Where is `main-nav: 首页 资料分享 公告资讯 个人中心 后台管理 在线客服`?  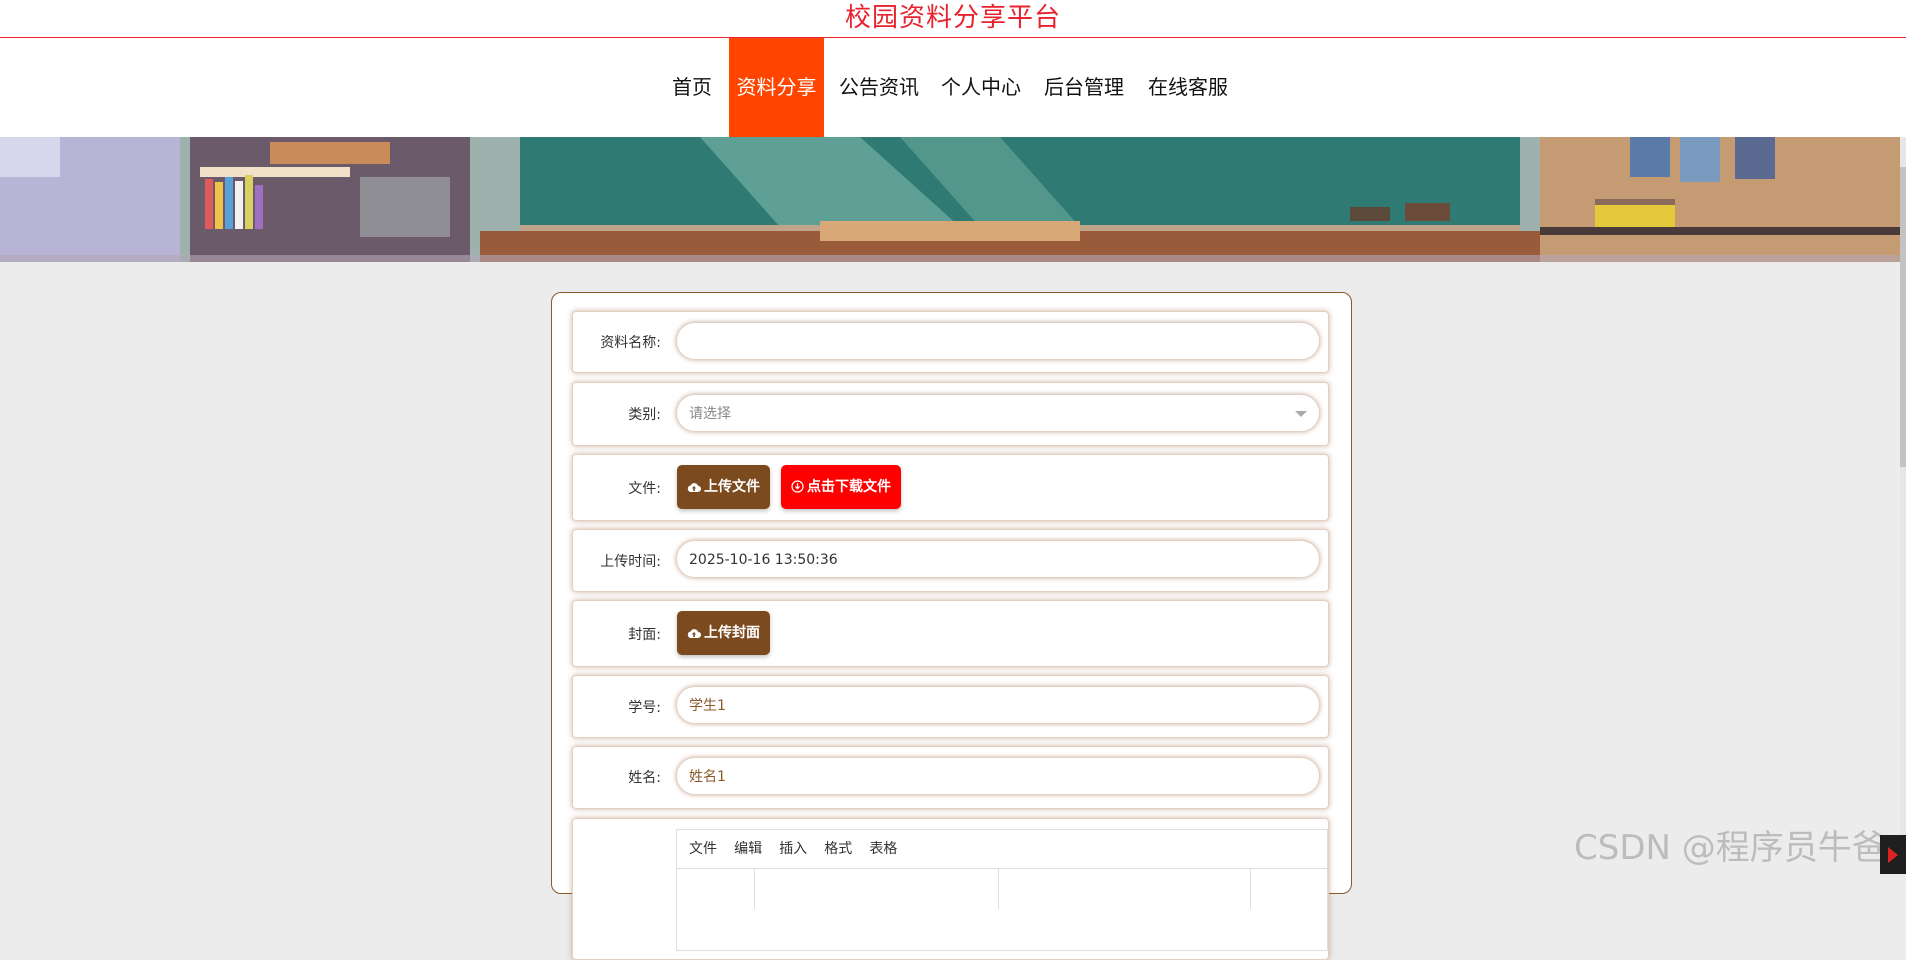 main-nav: 首页 资料分享 公告资讯 个人中心 后台管理 在线客服 is located at coordinates (953, 87).